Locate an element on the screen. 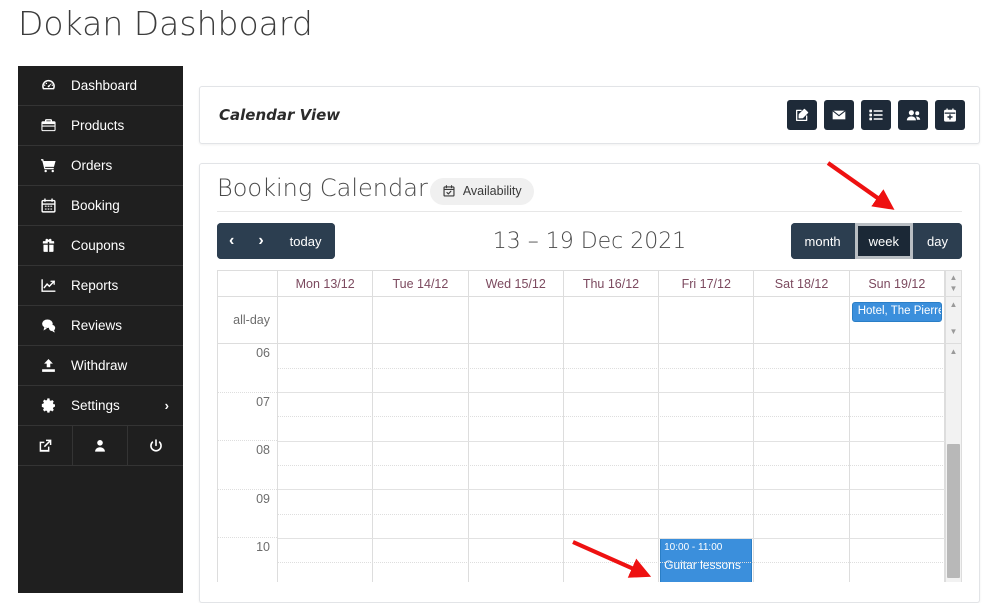 This screenshot has width=990, height=603. sidebar-item-settings: Settings › is located at coordinates (100, 406).